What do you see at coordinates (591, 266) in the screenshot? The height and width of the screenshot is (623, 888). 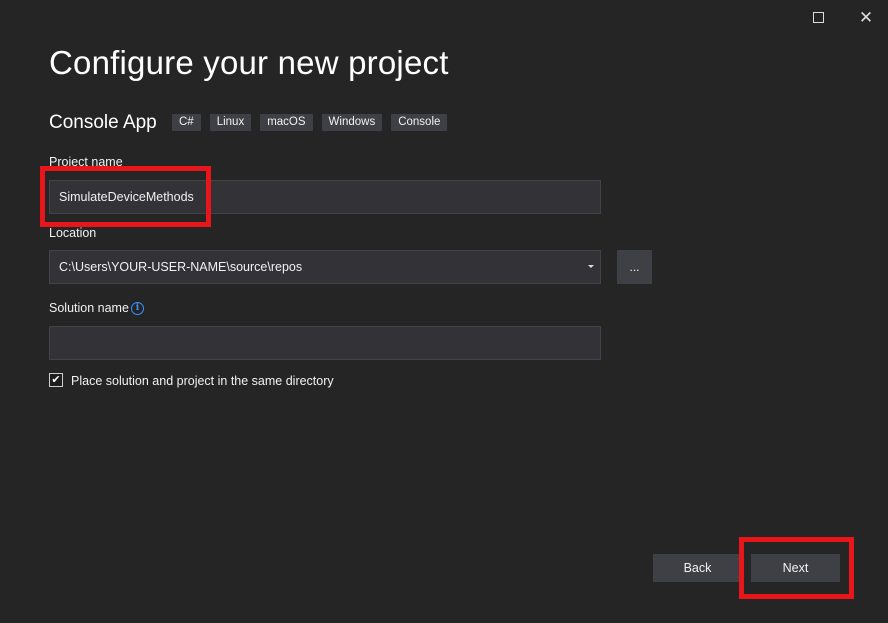 I see `chevron-down-icon` at bounding box center [591, 266].